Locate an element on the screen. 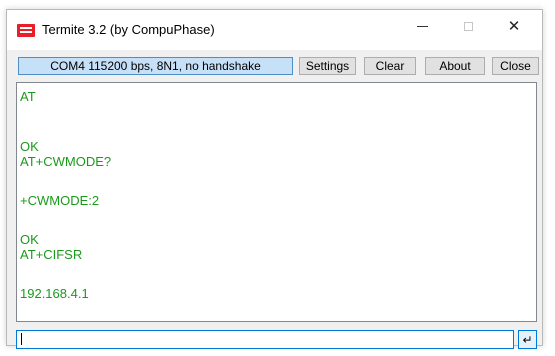 The height and width of the screenshot is (356, 555). about-button: About is located at coordinates (455, 66).